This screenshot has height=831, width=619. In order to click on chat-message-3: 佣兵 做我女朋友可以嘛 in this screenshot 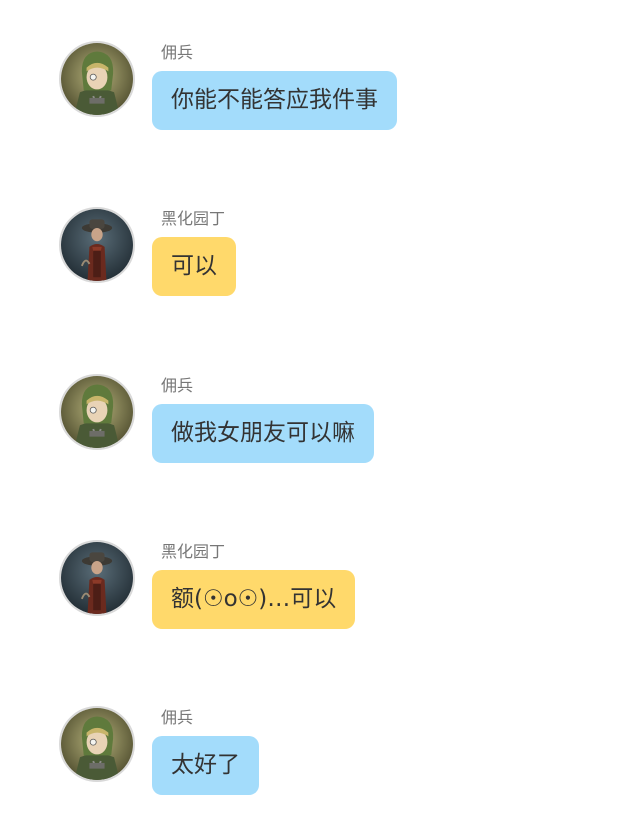, I will do `click(309, 424)`.